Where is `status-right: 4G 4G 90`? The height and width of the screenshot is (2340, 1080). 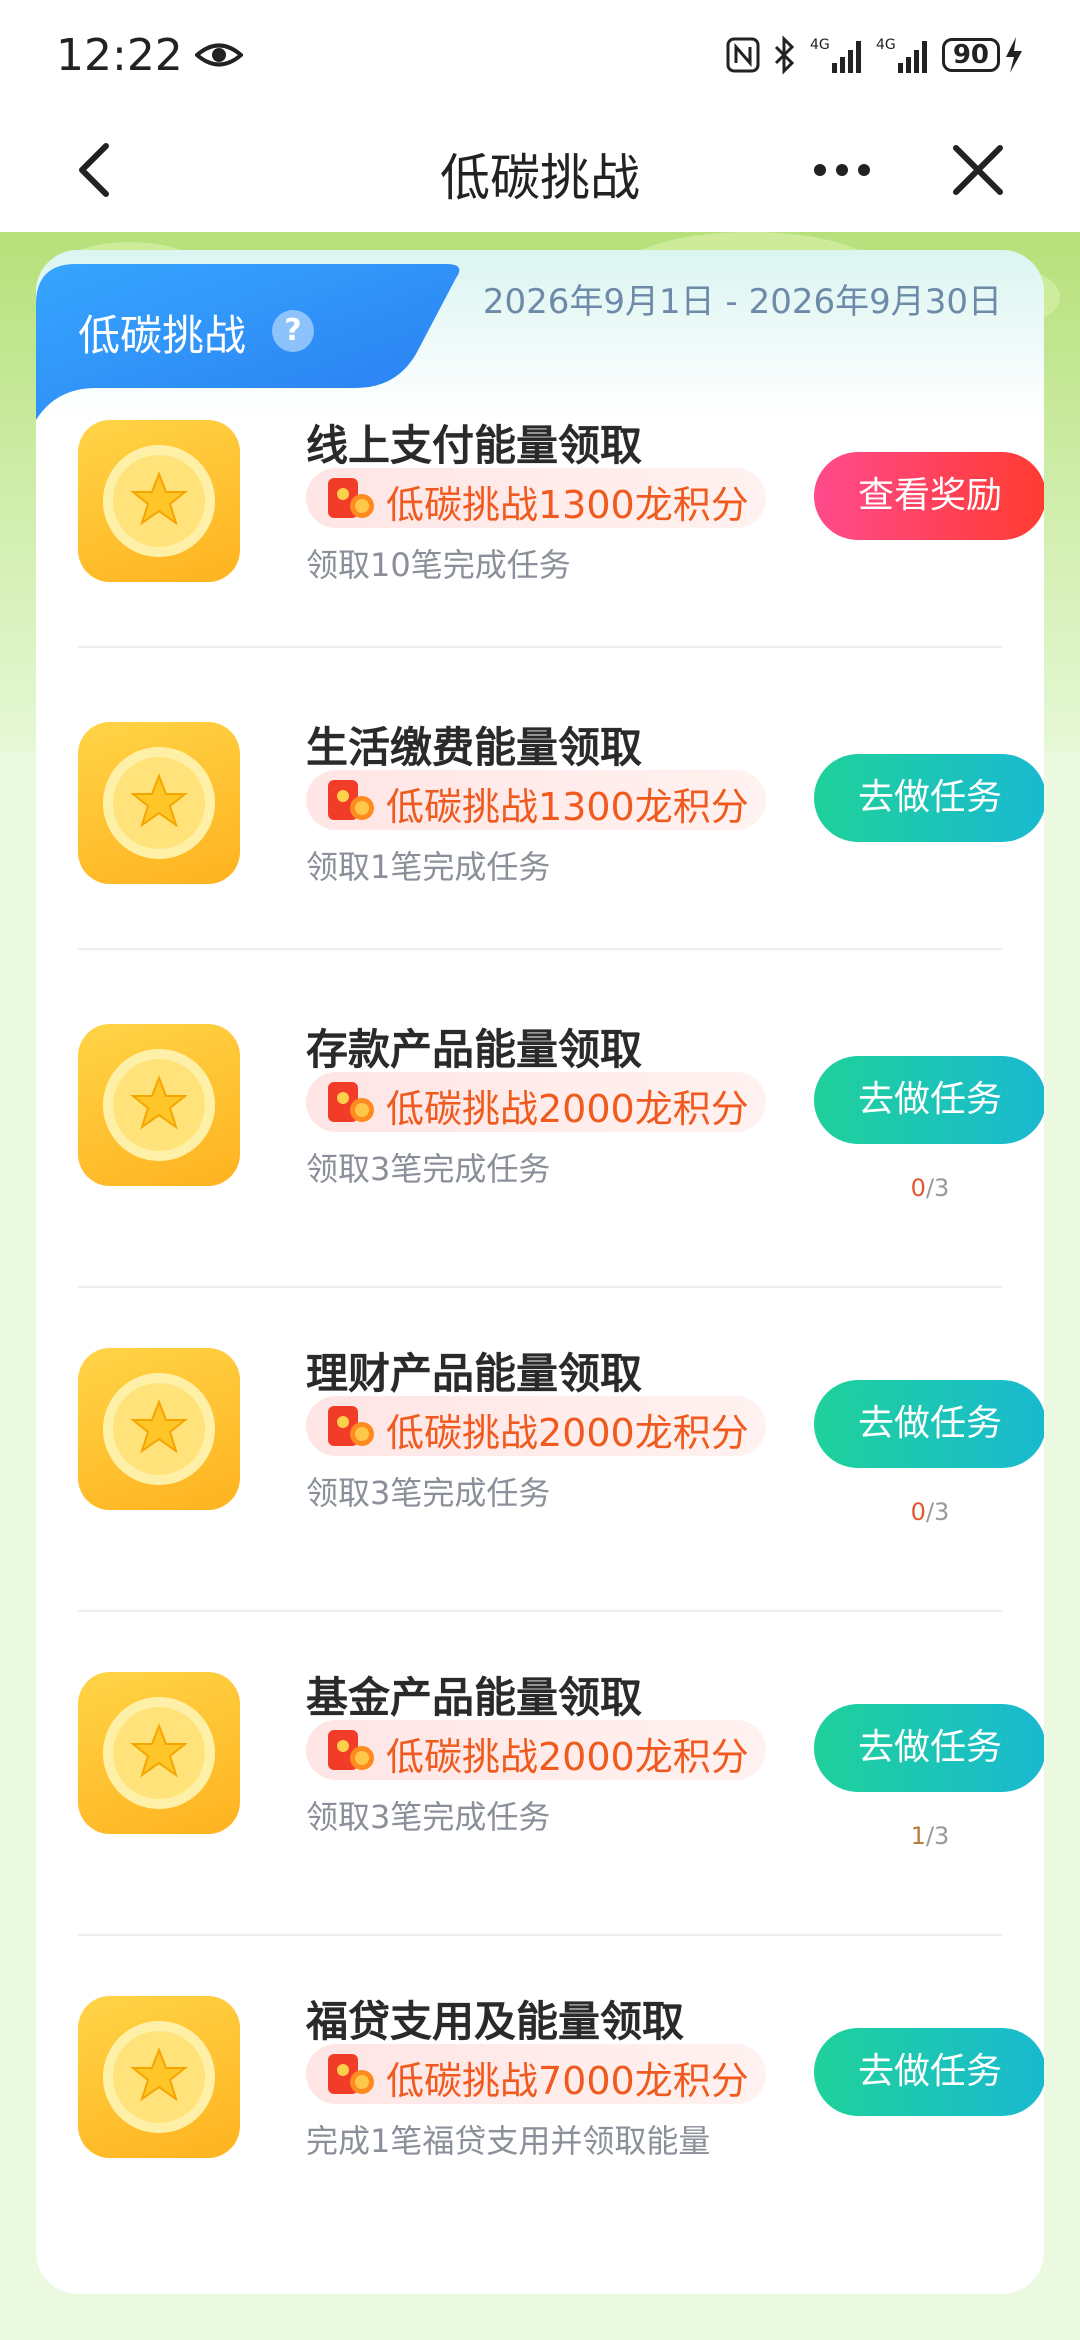
status-right: 4G 4G 90 is located at coordinates (875, 55).